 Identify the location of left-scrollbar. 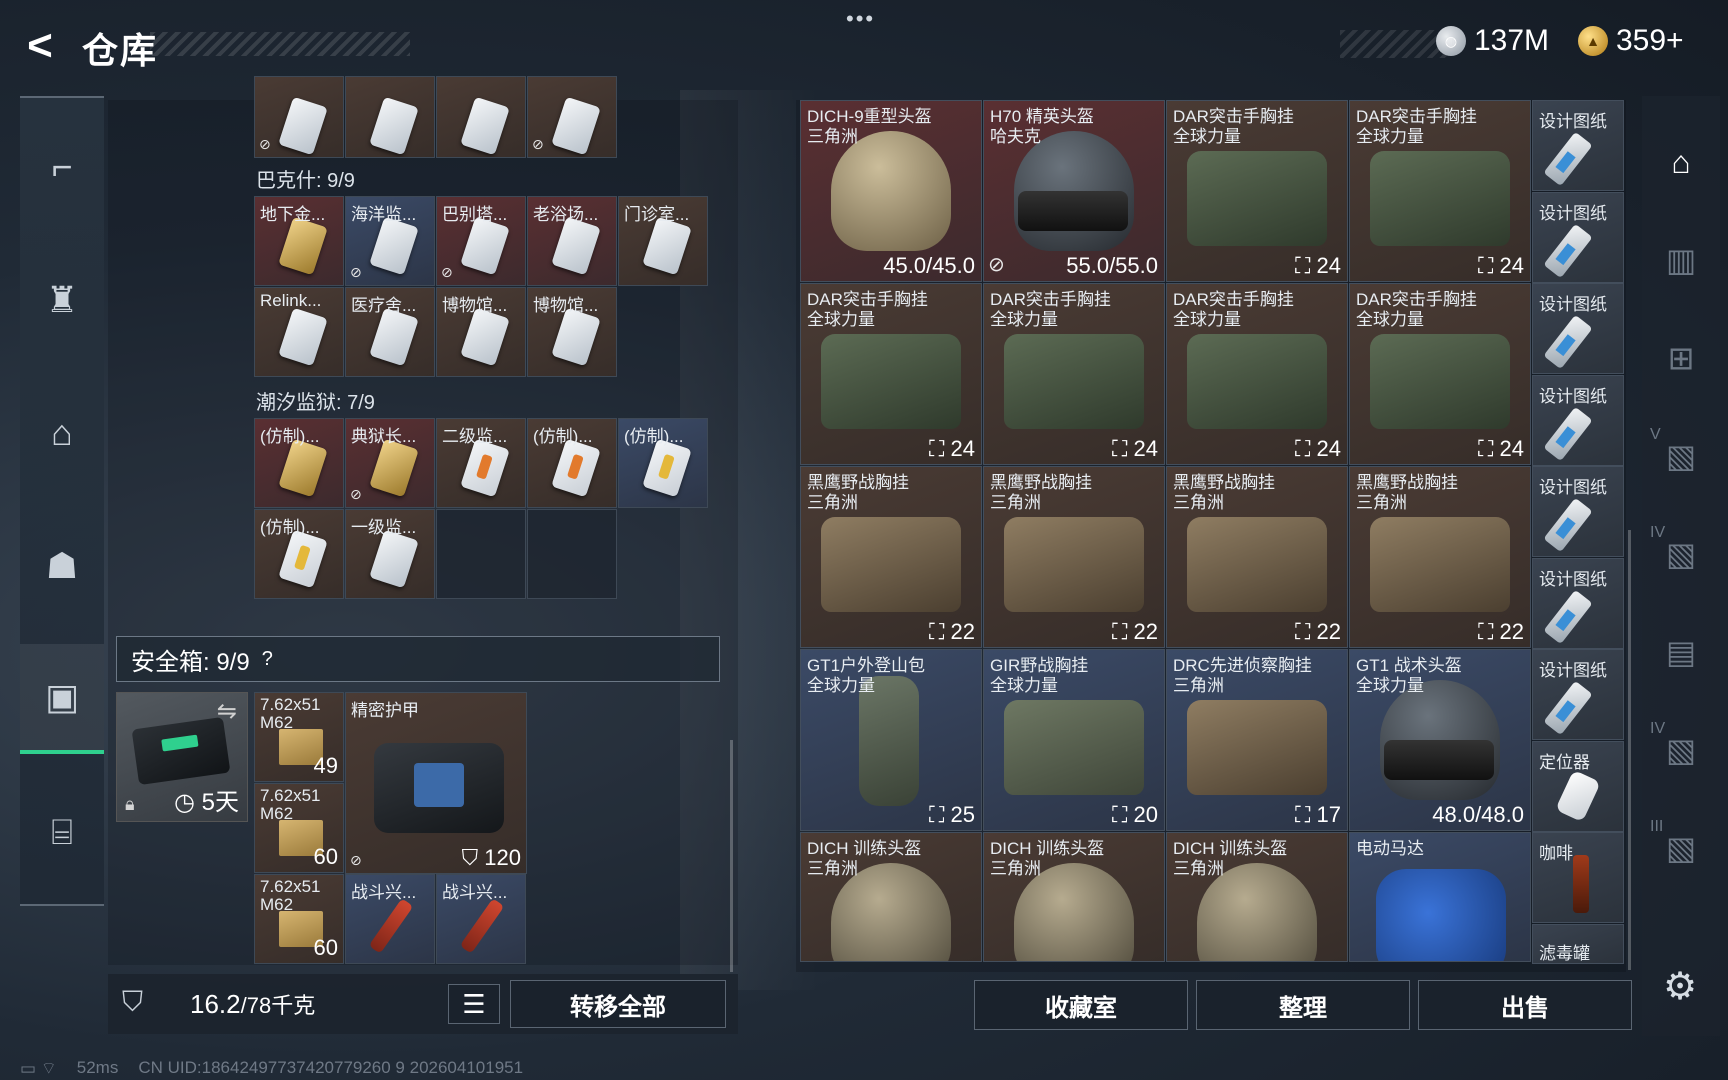
(731, 856).